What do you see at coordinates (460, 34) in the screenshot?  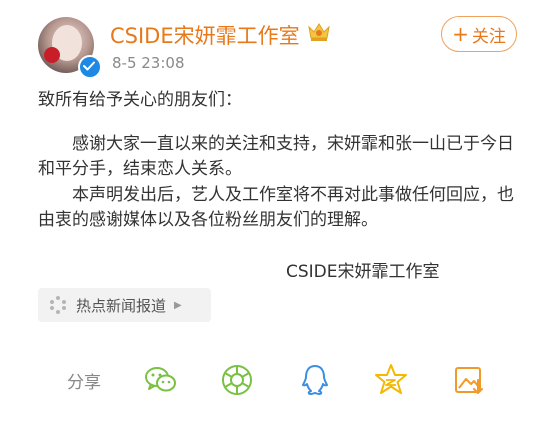 I see `plus-icon: +` at bounding box center [460, 34].